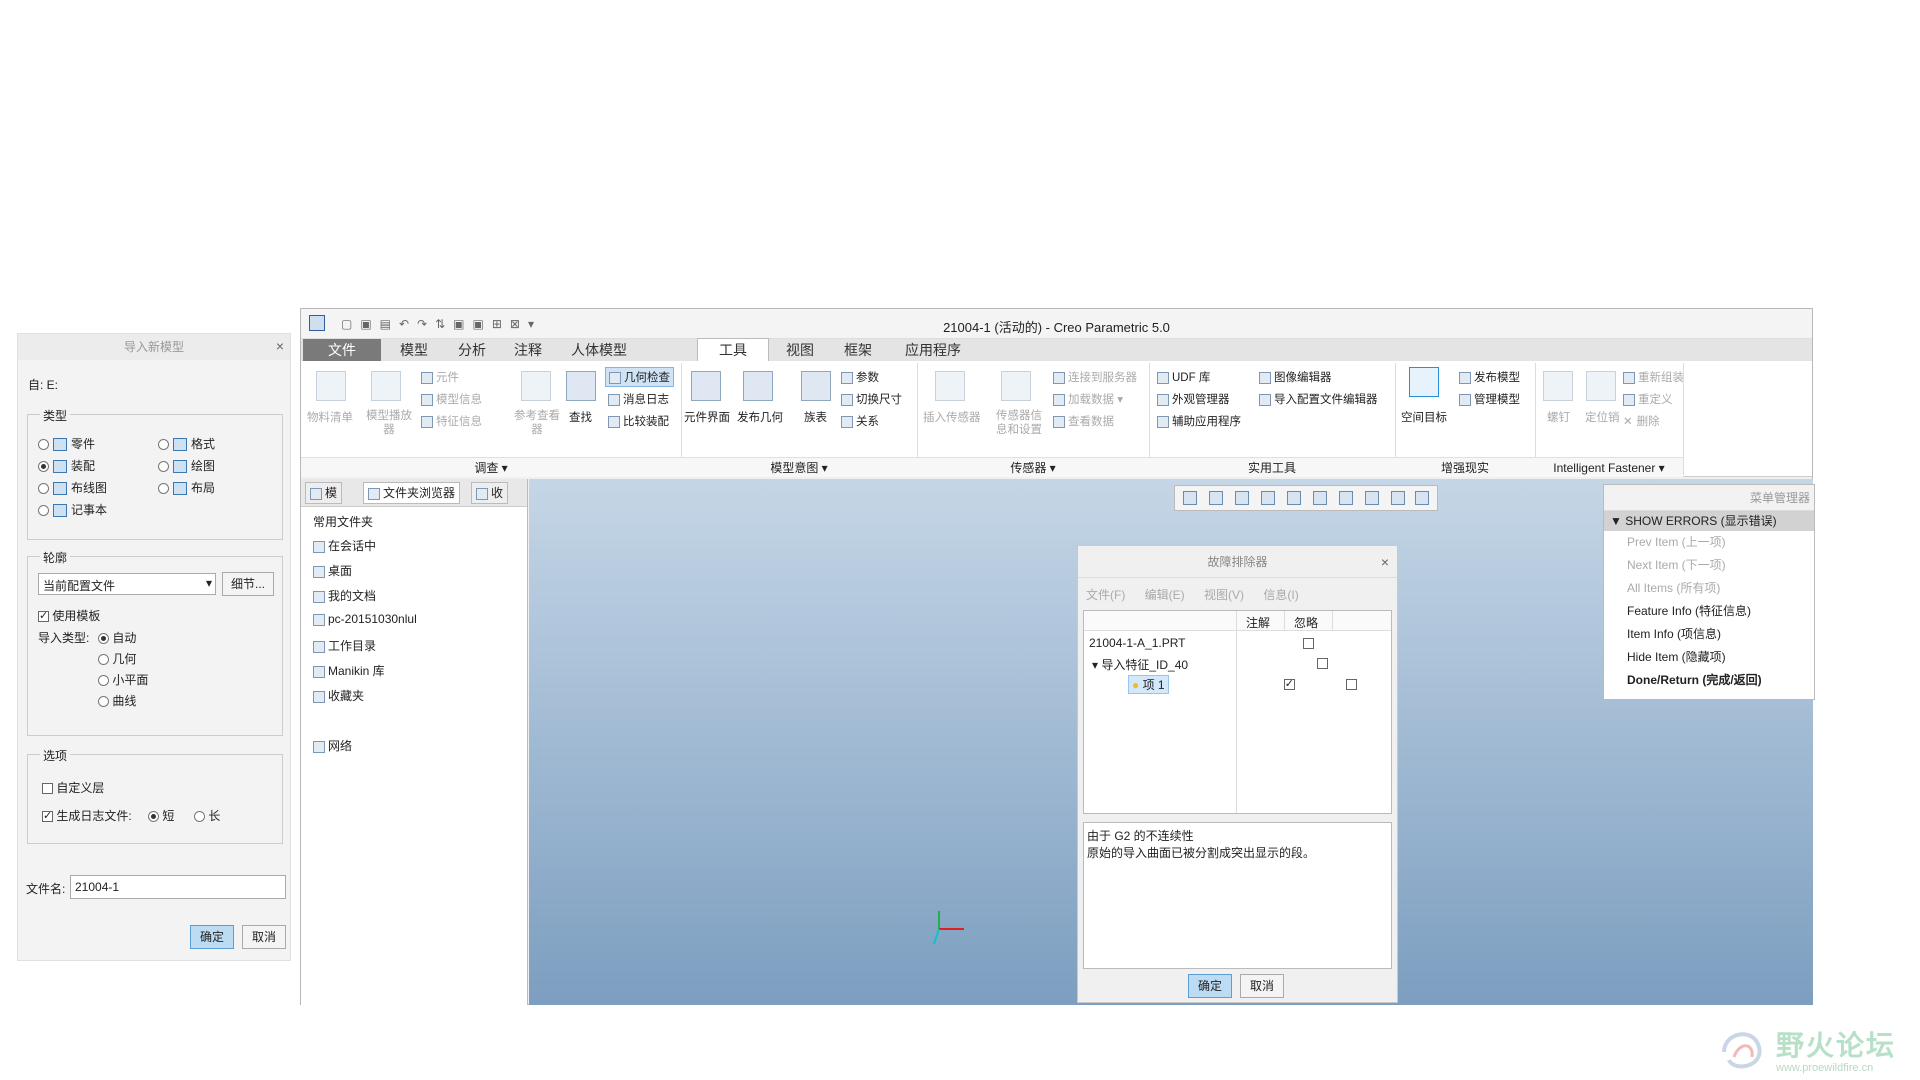 This screenshot has height=1080, width=1920. I want to click on type-format: 格式, so click(186, 443).